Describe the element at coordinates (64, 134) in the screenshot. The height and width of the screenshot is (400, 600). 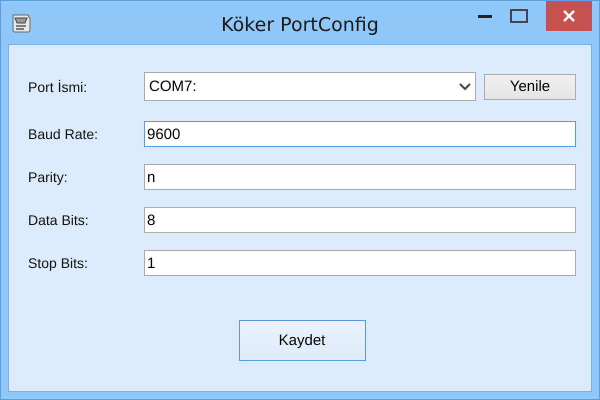
I see `field-label: Baud Rate:` at that location.